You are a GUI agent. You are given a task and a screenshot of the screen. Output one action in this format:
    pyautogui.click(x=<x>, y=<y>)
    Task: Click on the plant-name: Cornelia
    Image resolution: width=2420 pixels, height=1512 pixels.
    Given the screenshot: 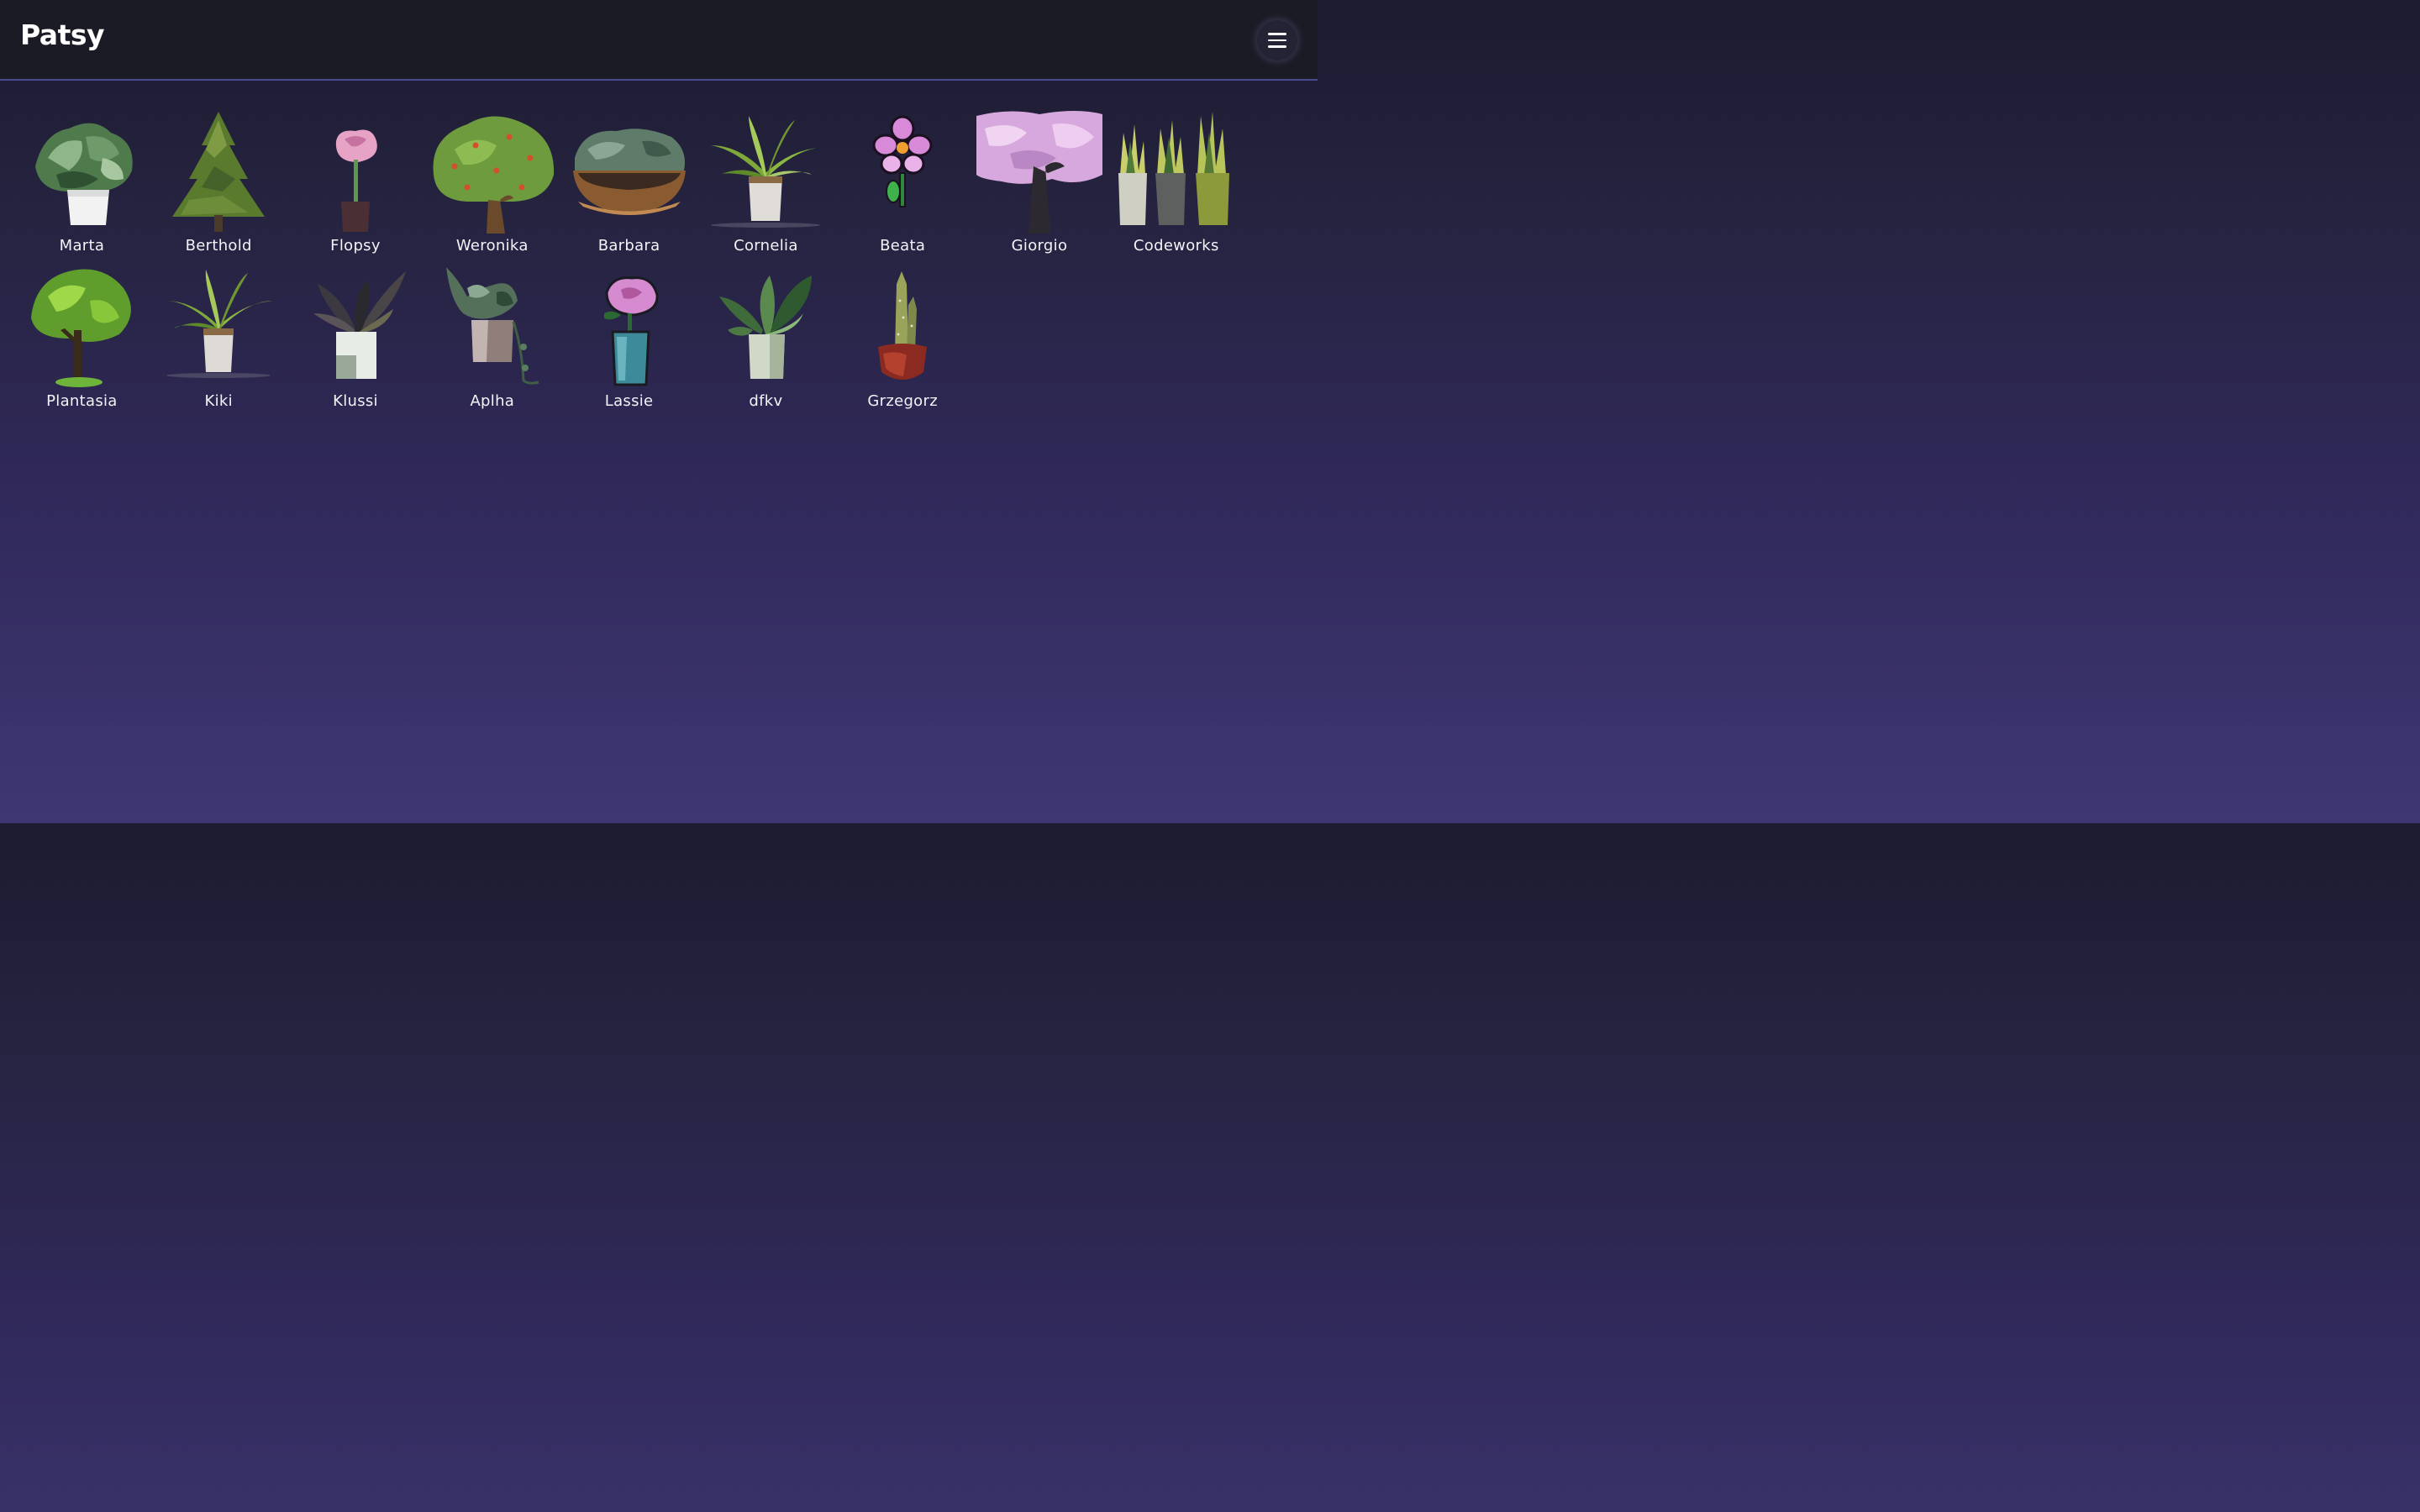 What is the action you would take?
    pyautogui.click(x=766, y=246)
    